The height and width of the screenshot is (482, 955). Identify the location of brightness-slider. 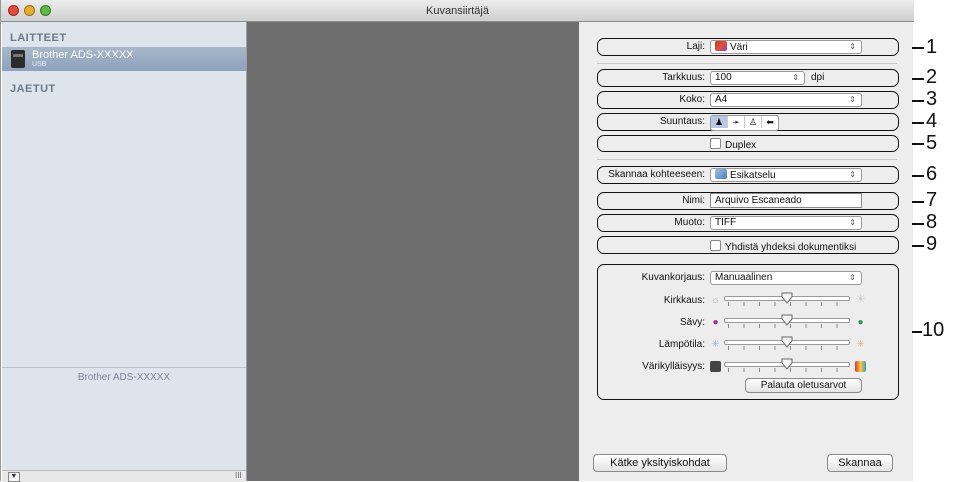
(787, 299).